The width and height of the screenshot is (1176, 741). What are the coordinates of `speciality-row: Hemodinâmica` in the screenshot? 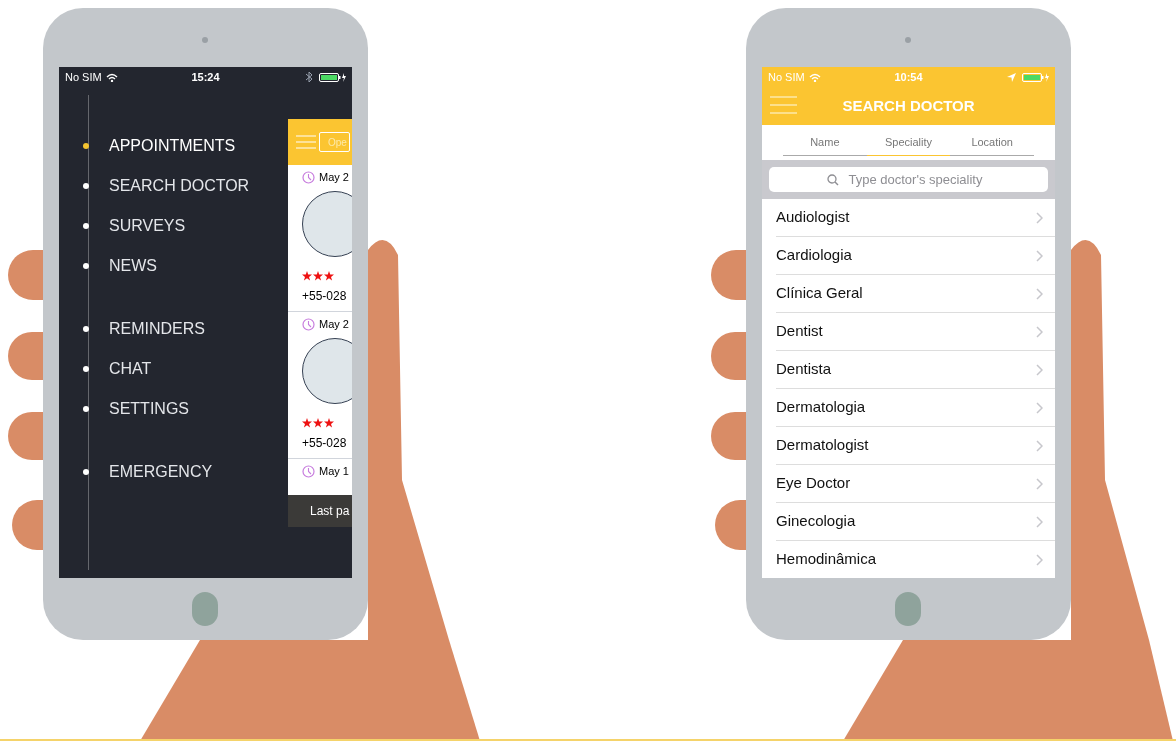 It's located at (915, 559).